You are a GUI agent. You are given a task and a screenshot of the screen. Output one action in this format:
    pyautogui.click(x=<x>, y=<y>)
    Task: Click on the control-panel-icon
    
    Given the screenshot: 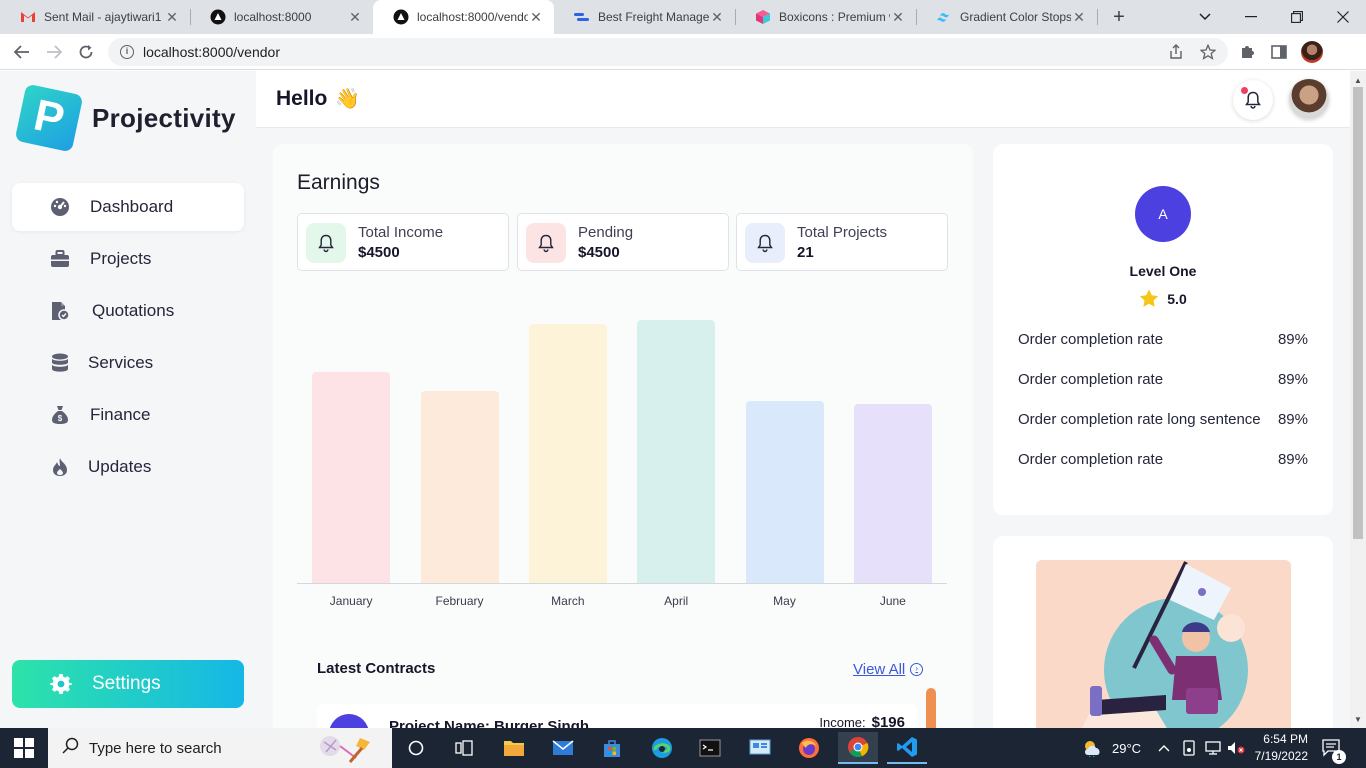 What is the action you would take?
    pyautogui.click(x=760, y=747)
    